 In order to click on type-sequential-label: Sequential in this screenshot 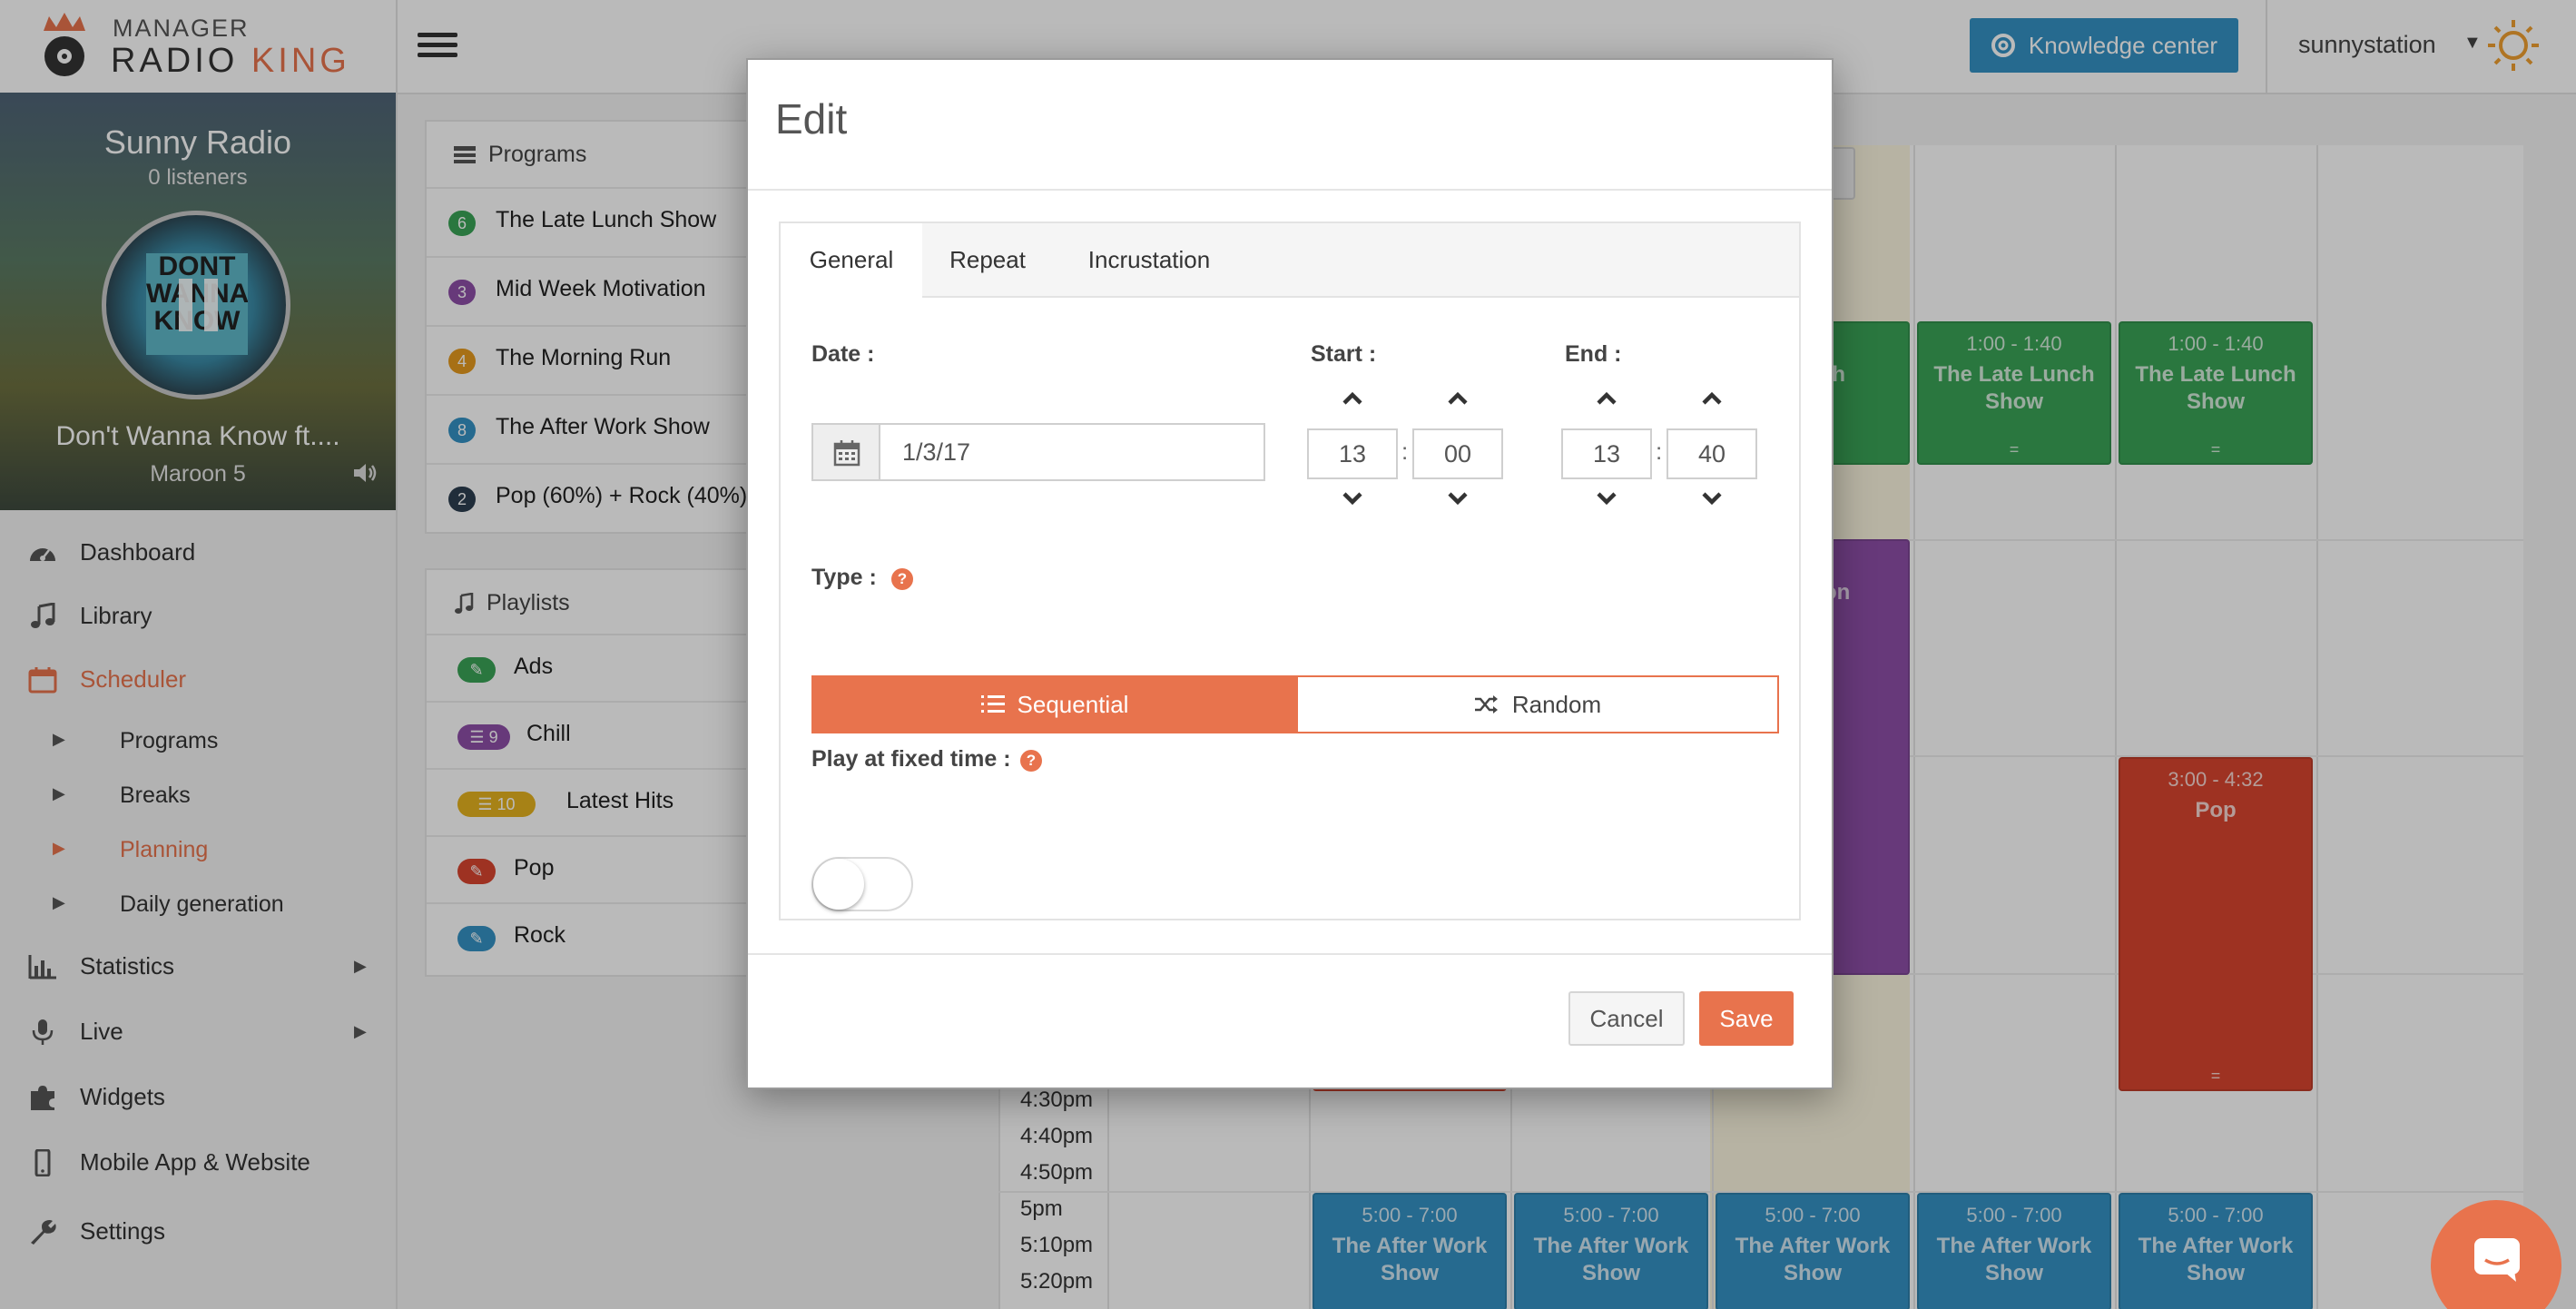, I will do `click(1073, 704)`.